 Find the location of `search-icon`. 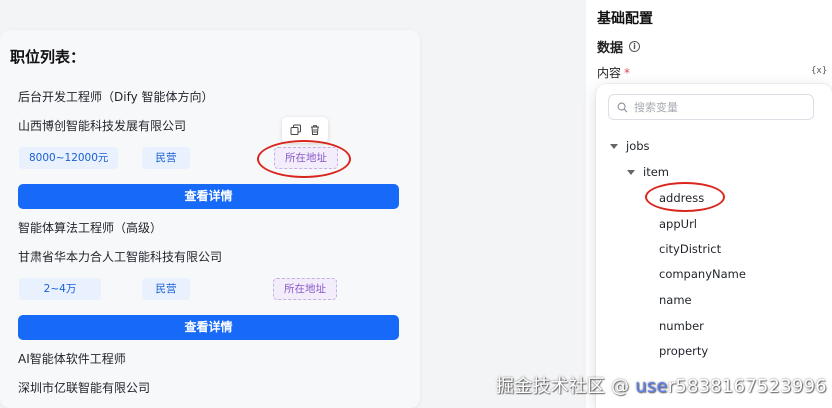

search-icon is located at coordinates (622, 107).